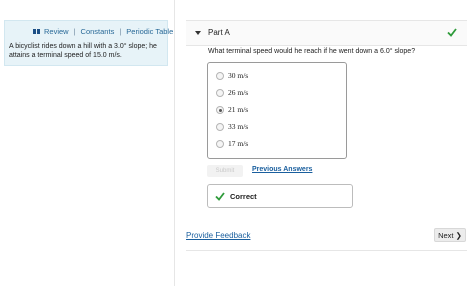 This screenshot has height=286, width=474. Describe the element at coordinates (149, 31) in the screenshot. I see `periodic-table-link: Periodic Table` at that location.